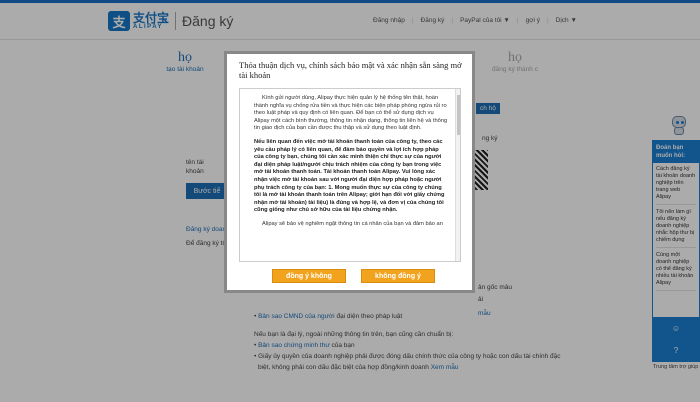 Image resolution: width=700 pixels, height=402 pixels. I want to click on agree-button: đồng ý không, so click(309, 276).